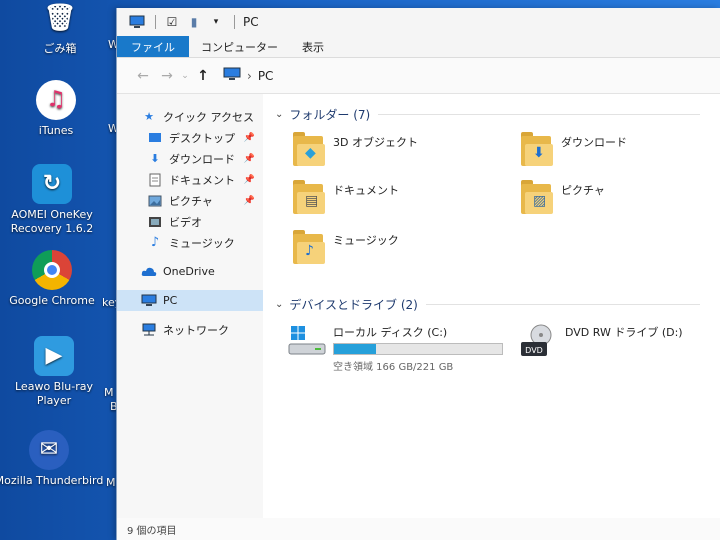 This screenshot has width=720, height=540. What do you see at coordinates (418, 22) in the screenshot?
I see `title-bar: ☑ ▮ ▾ PC` at bounding box center [418, 22].